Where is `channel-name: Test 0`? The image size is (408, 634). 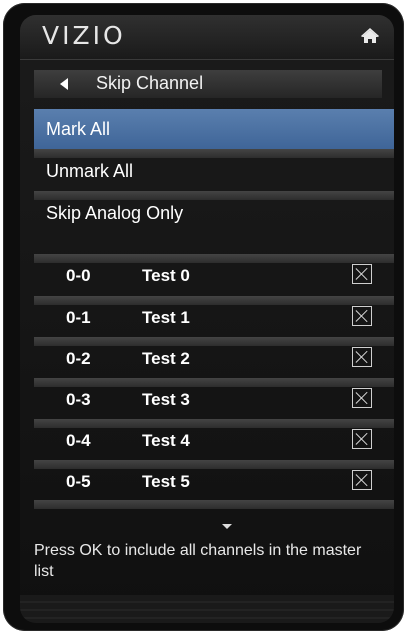
channel-name: Test 0 is located at coordinates (166, 275).